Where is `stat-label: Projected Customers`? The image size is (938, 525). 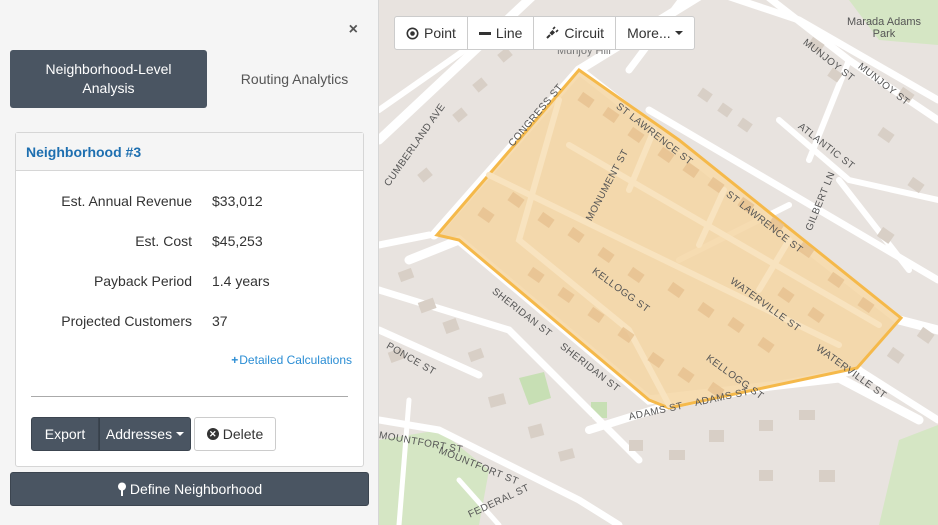 stat-label: Projected Customers is located at coordinates (126, 321).